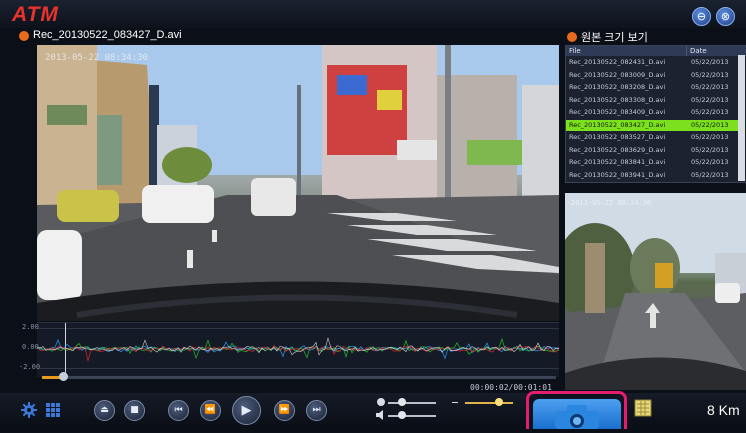  I want to click on graph-label-top: 2.00, so click(30, 327).